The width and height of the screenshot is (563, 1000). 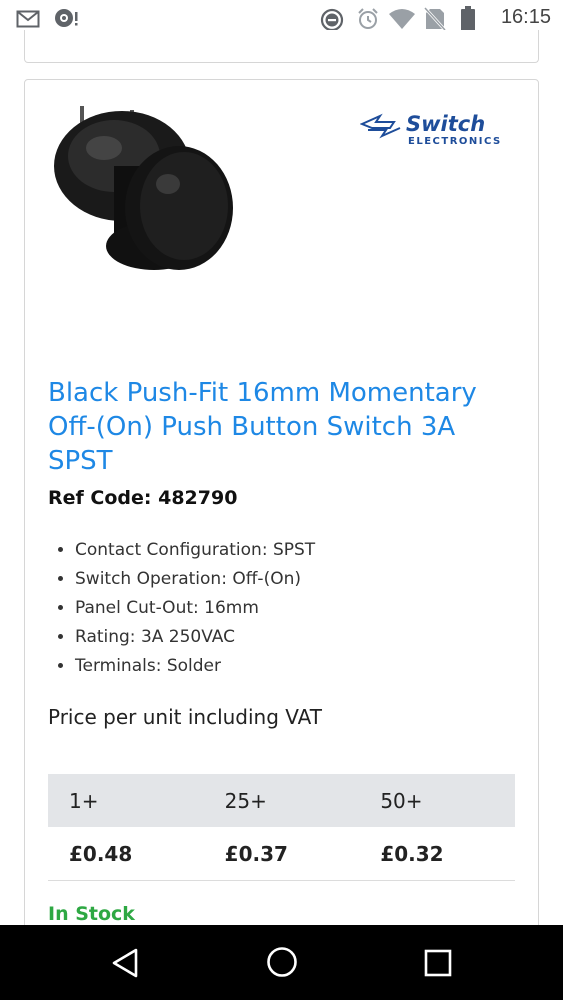 I want to click on qty-tier-1: 1+, so click(x=126, y=800).